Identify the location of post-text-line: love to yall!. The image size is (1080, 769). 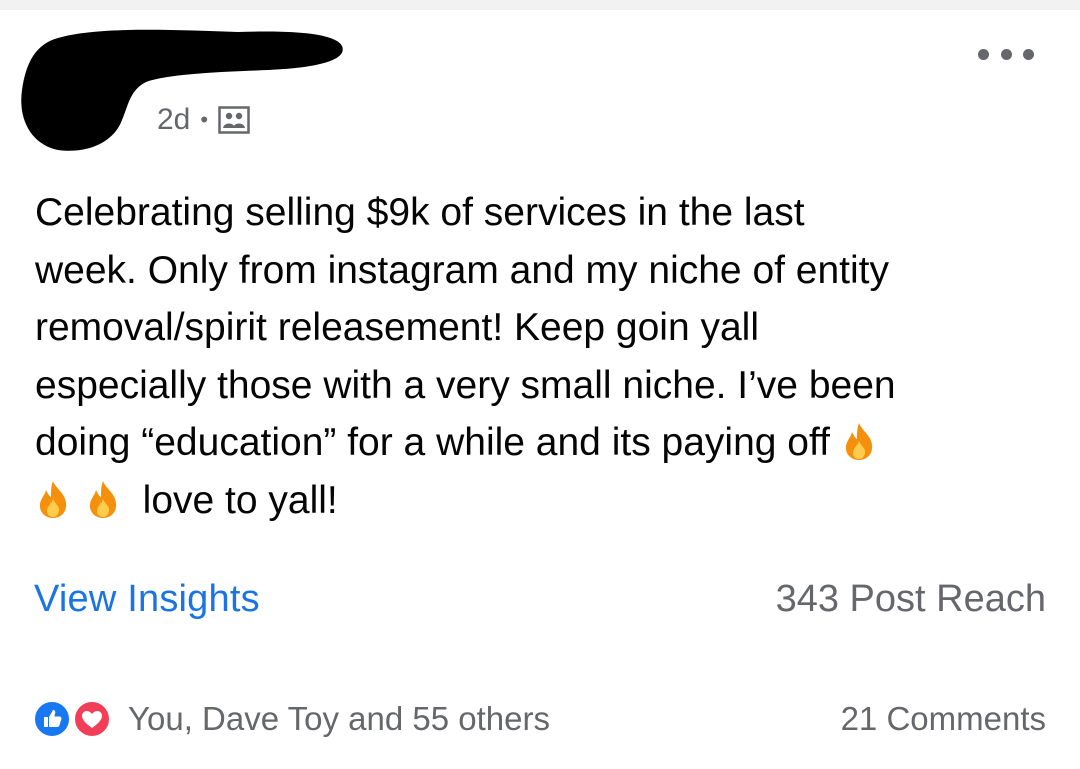
(240, 500).